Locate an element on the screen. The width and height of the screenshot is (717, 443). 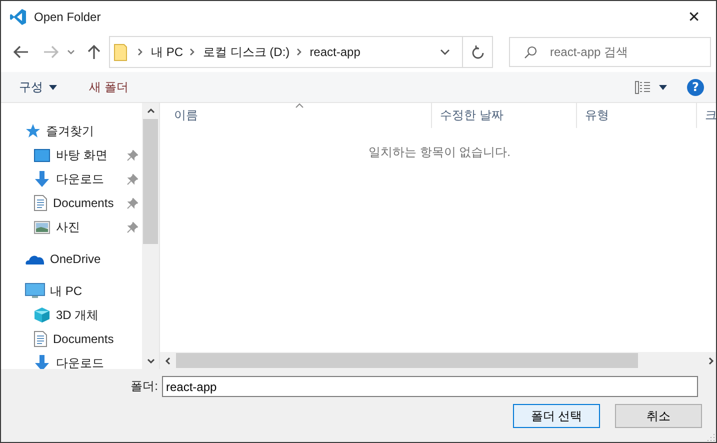
folder-icon is located at coordinates (120, 52).